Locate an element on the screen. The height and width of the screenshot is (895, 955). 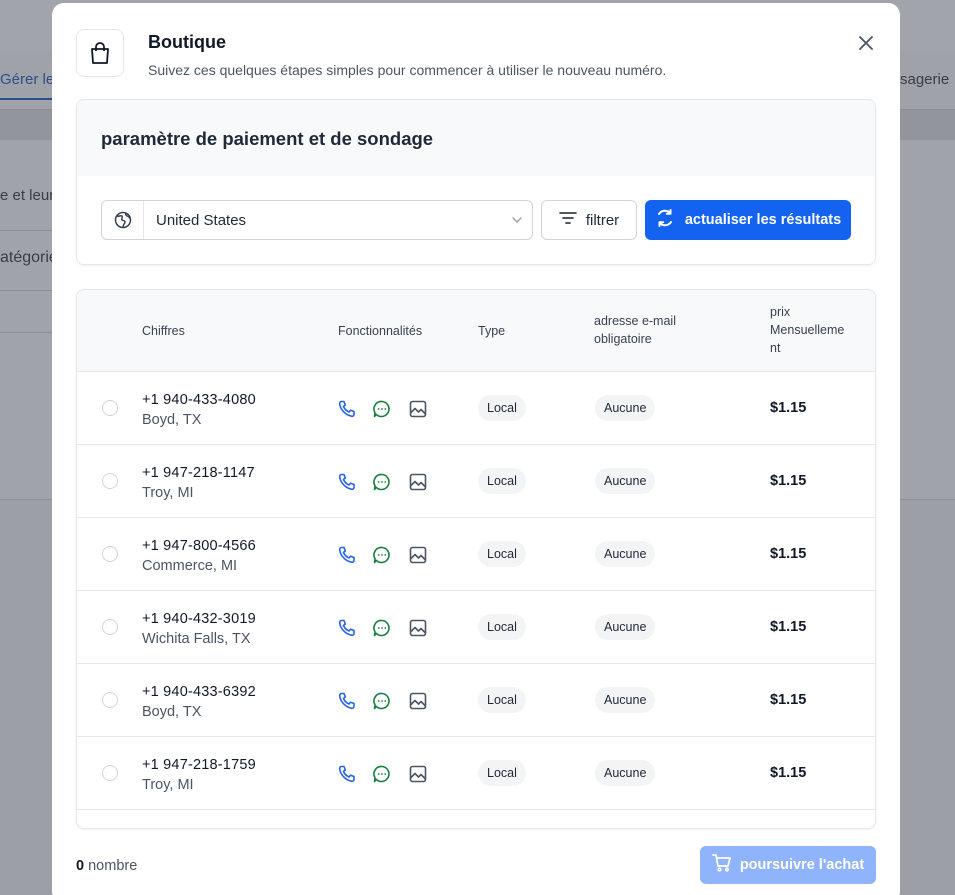
header-email-required: adresse e-mail obligatoire is located at coordinates (635, 330).